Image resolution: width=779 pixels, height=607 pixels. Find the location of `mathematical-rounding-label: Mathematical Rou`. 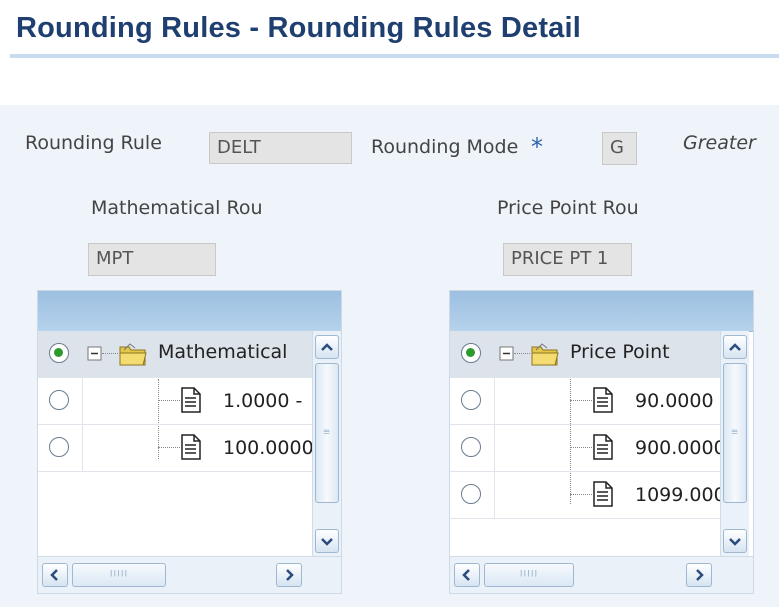

mathematical-rounding-label: Mathematical Rou is located at coordinates (177, 208).